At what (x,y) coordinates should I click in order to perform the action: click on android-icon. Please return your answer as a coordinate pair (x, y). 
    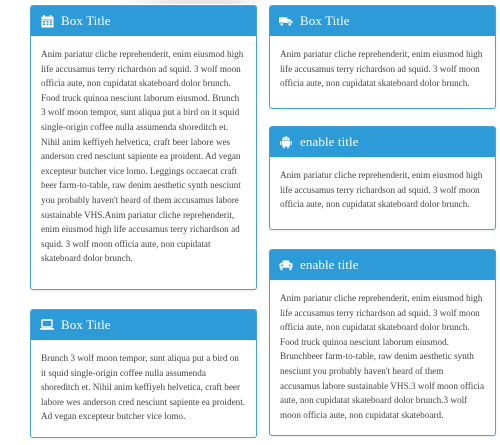
    Looking at the image, I should click on (286, 142).